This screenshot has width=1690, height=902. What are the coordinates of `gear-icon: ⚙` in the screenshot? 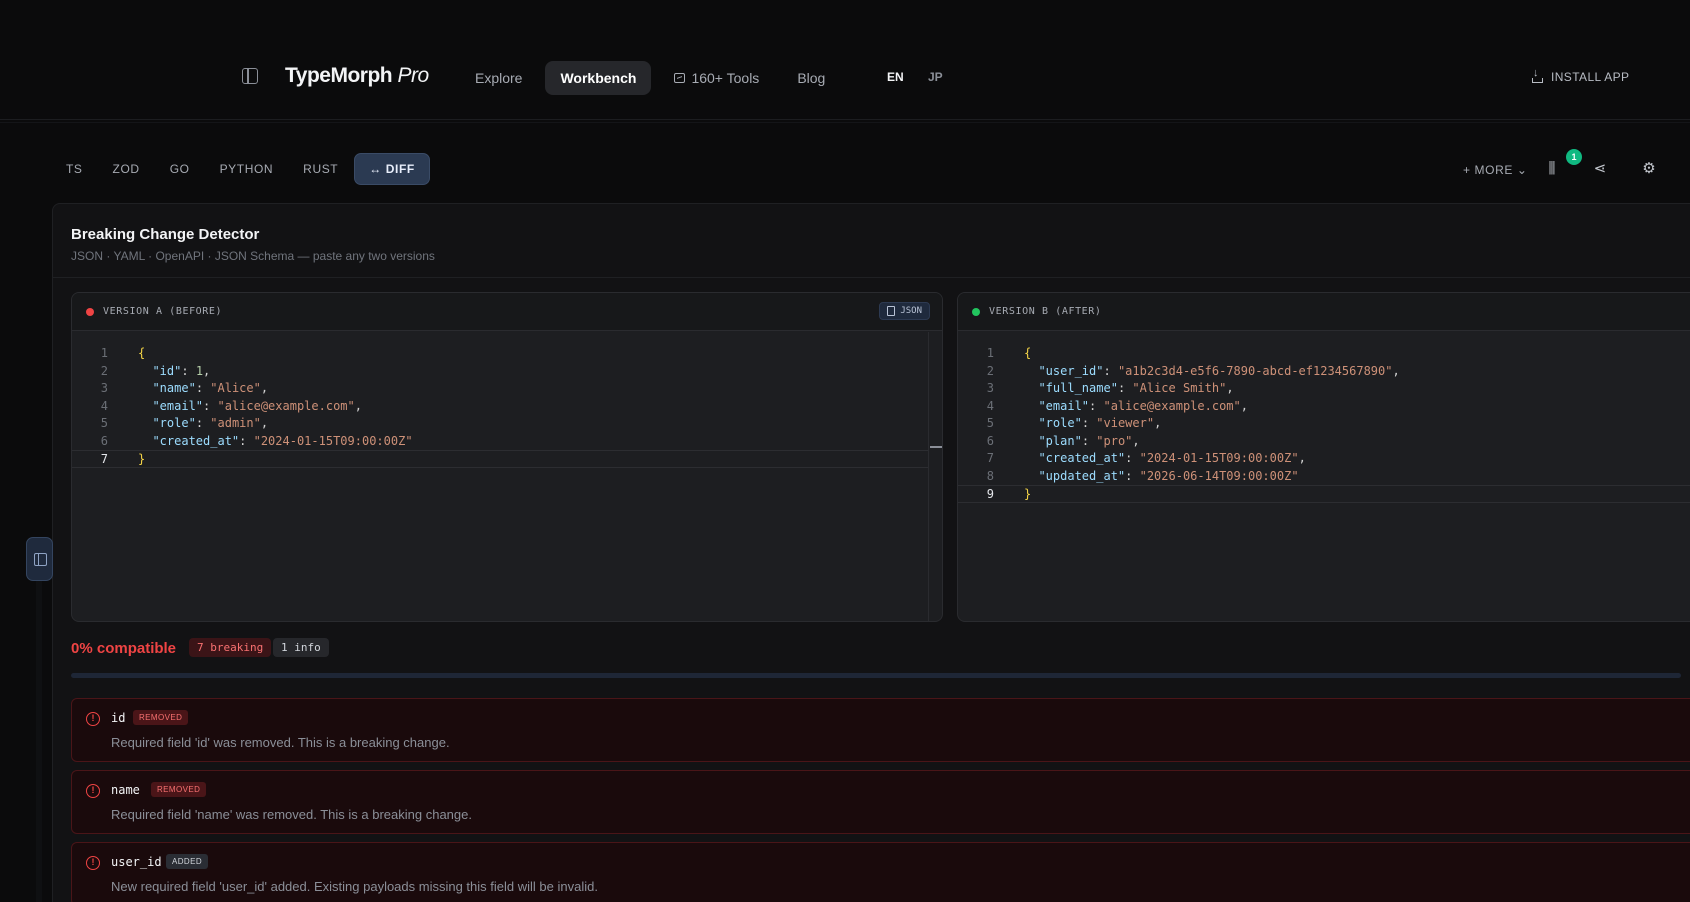 It's located at (1649, 169).